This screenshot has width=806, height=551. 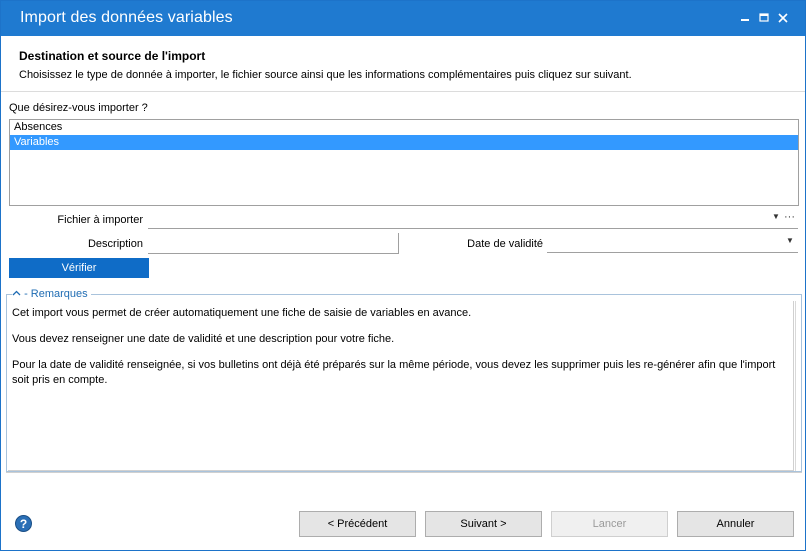 What do you see at coordinates (357, 524) in the screenshot?
I see `previous-button: < Précédent` at bounding box center [357, 524].